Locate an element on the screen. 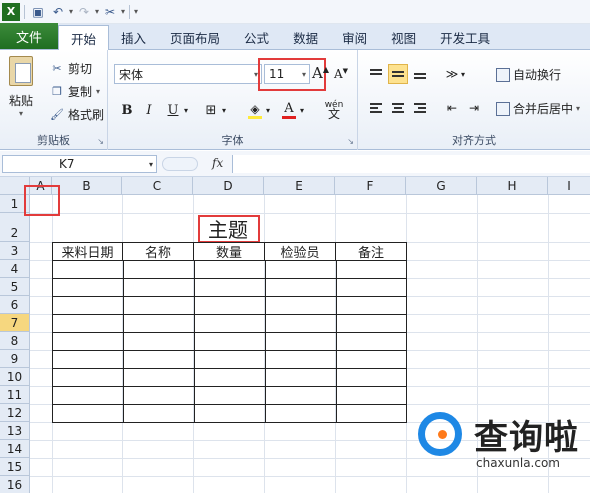  align-right-button is located at coordinates (420, 108).